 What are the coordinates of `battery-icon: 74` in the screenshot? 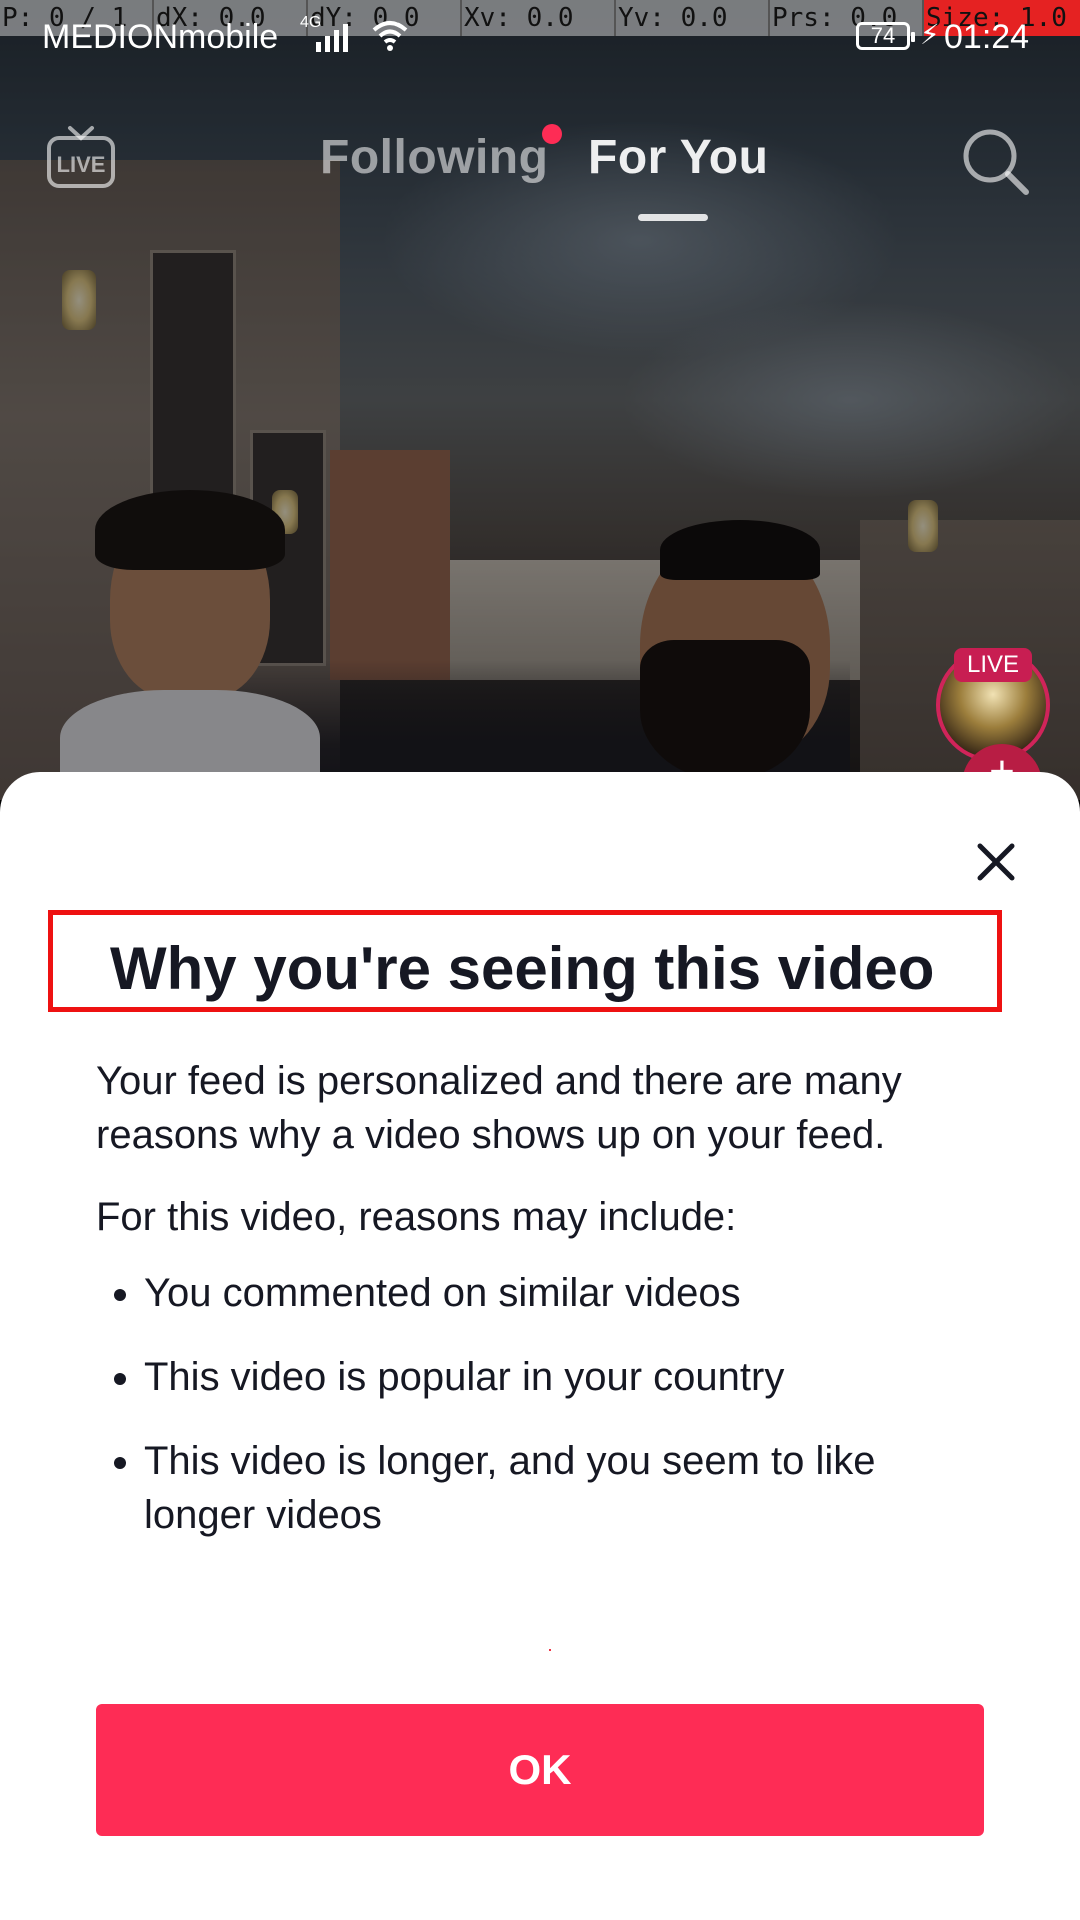 It's located at (885, 36).